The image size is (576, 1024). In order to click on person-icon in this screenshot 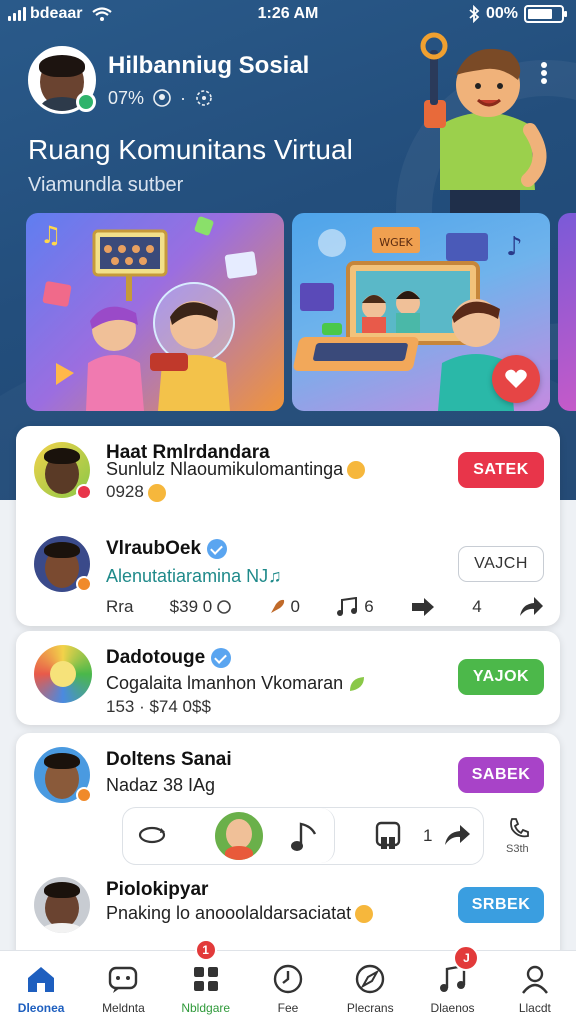, I will do `click(534, 979)`.